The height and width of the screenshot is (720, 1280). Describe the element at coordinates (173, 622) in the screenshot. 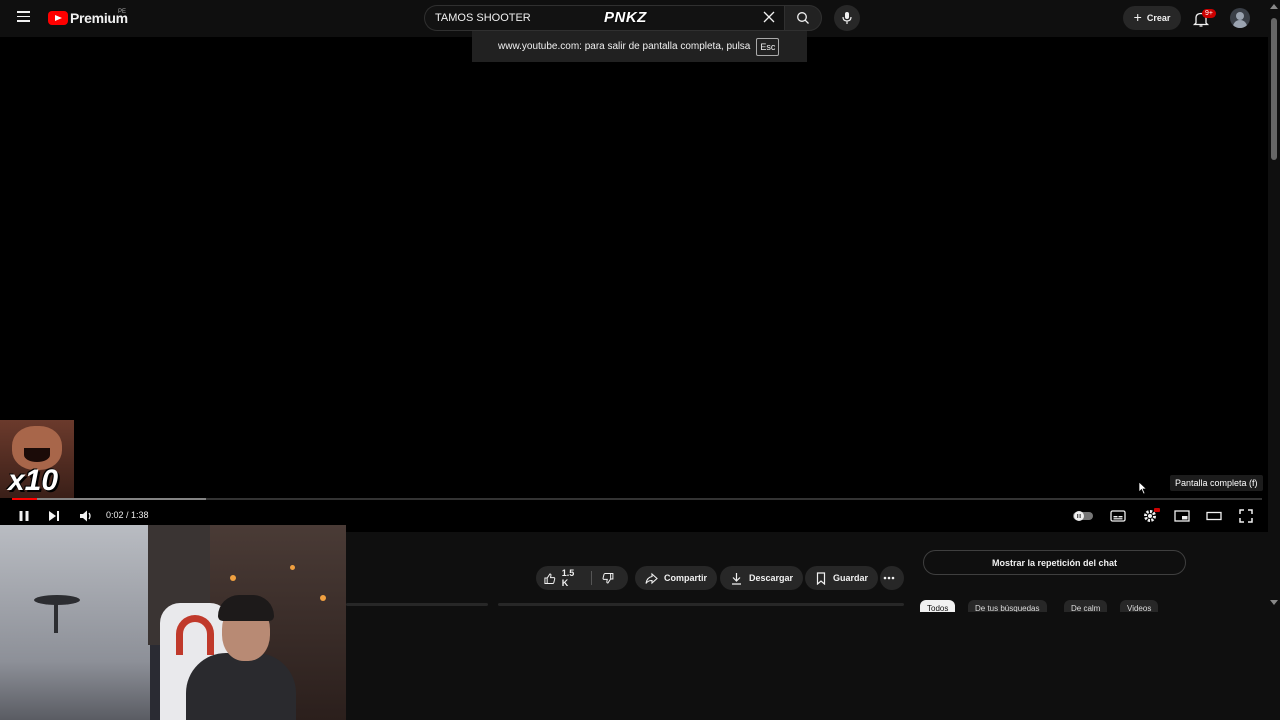

I see `streamer-webcam` at that location.